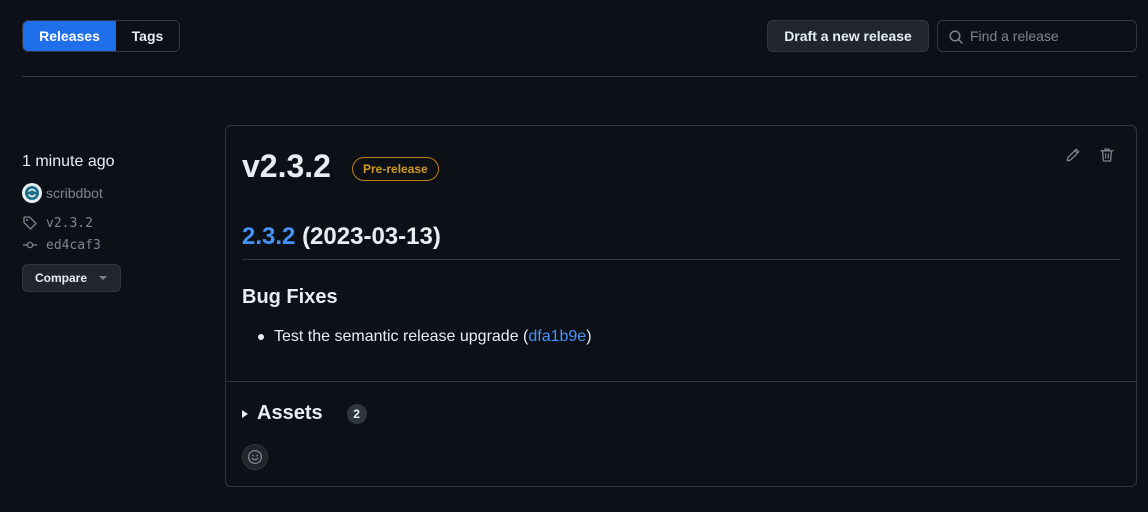 This screenshot has height=512, width=1148. I want to click on chevron-down-icon, so click(103, 278).